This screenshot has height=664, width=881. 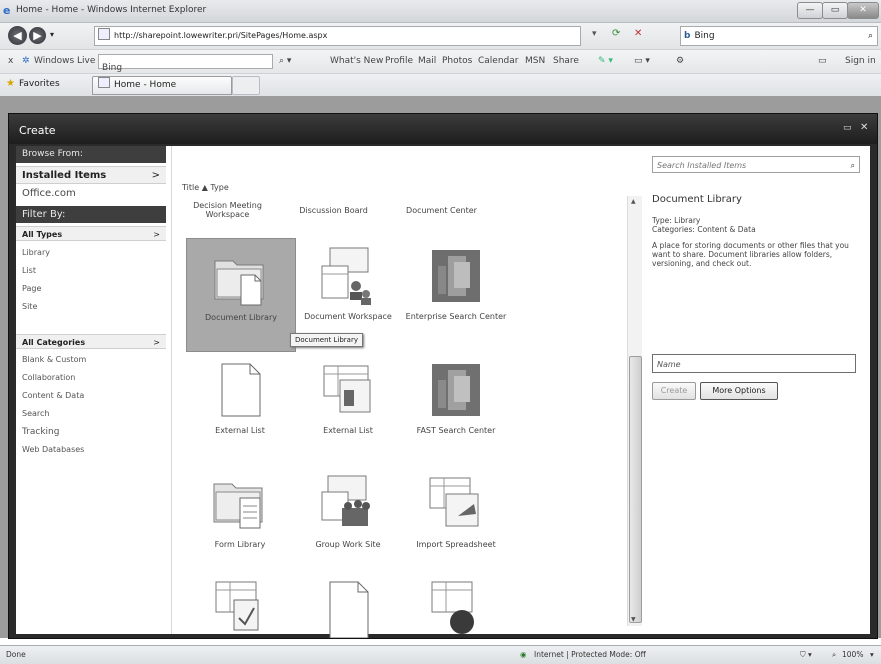 I want to click on nav-cat-content-data: Content & Data, so click(x=53, y=395).